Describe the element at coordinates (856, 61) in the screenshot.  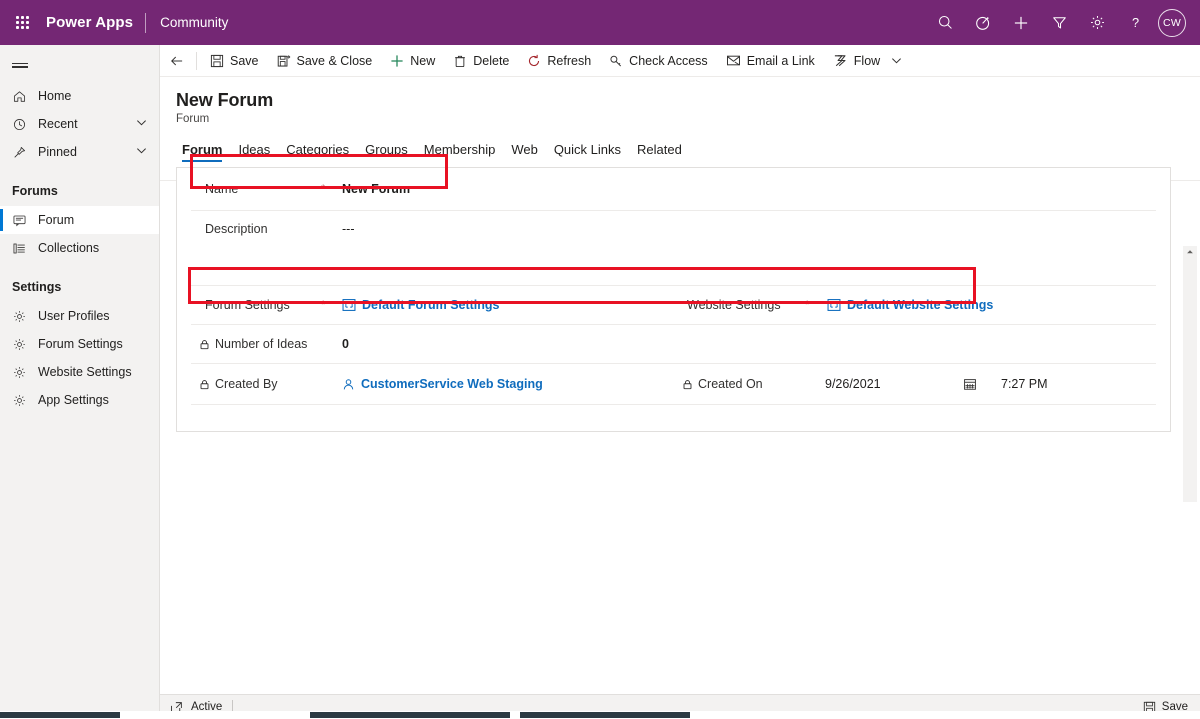
I see `flow-button: Flow` at that location.